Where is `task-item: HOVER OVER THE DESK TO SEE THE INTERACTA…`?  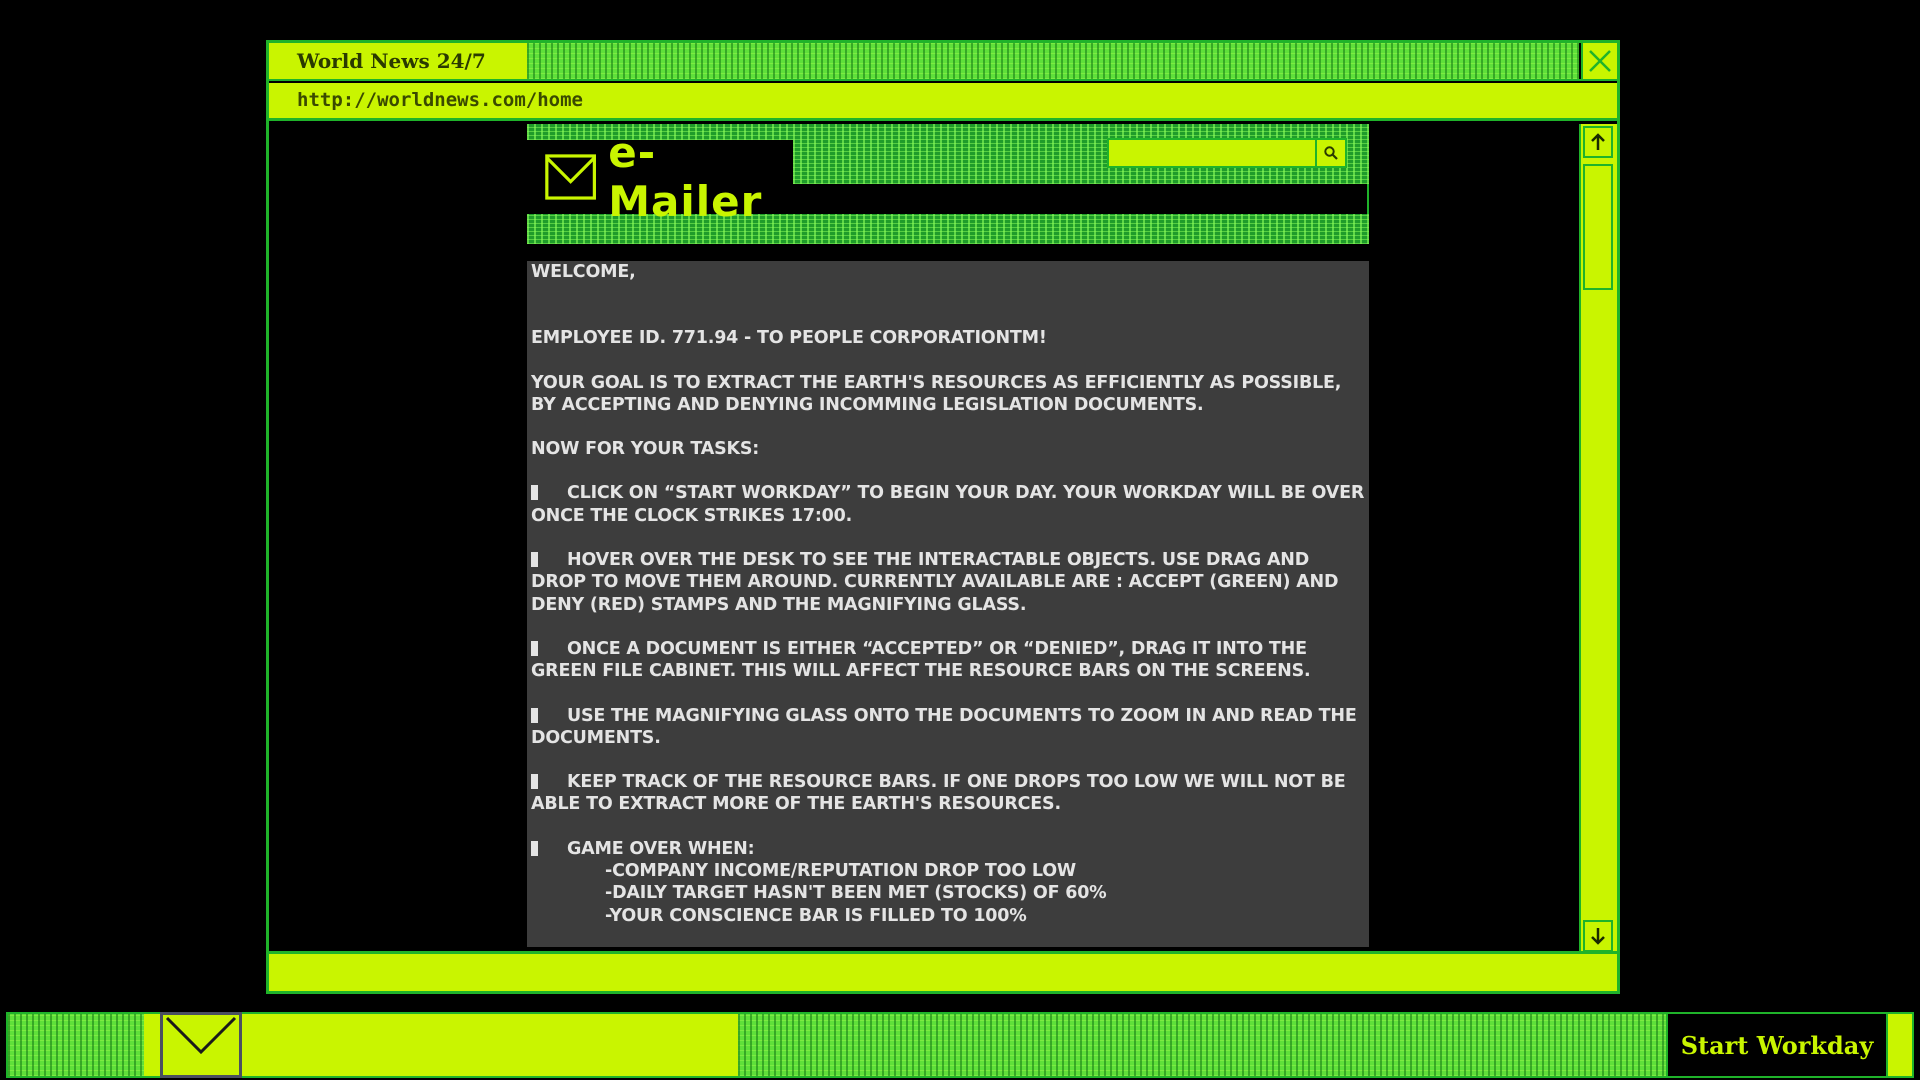
task-item: HOVER OVER THE DESK TO SEE THE INTERACTA… is located at coordinates (948, 582).